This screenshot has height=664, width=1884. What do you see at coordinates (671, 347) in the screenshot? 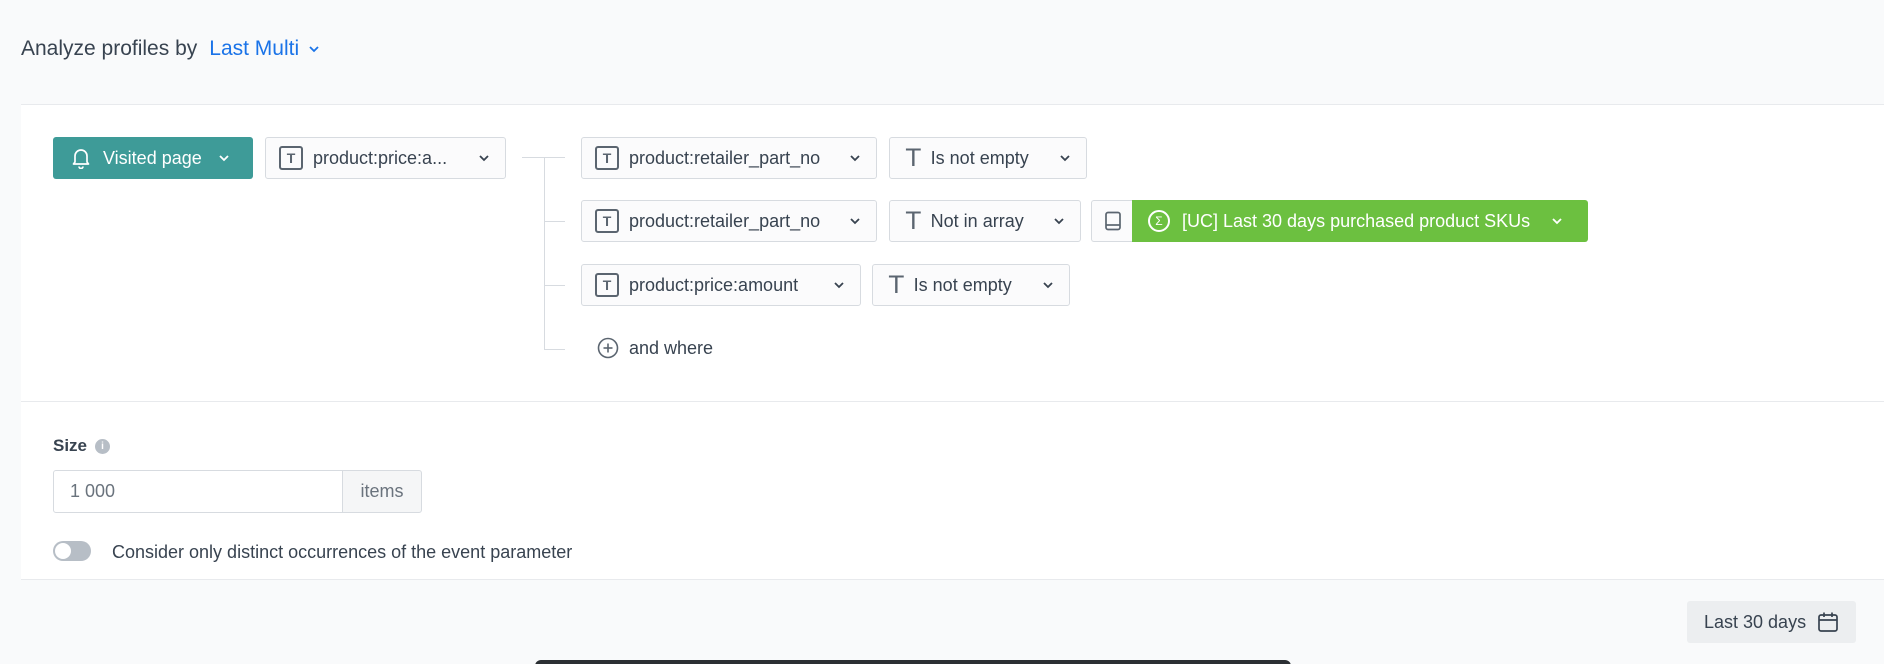
I see `and-where-label: and where` at bounding box center [671, 347].